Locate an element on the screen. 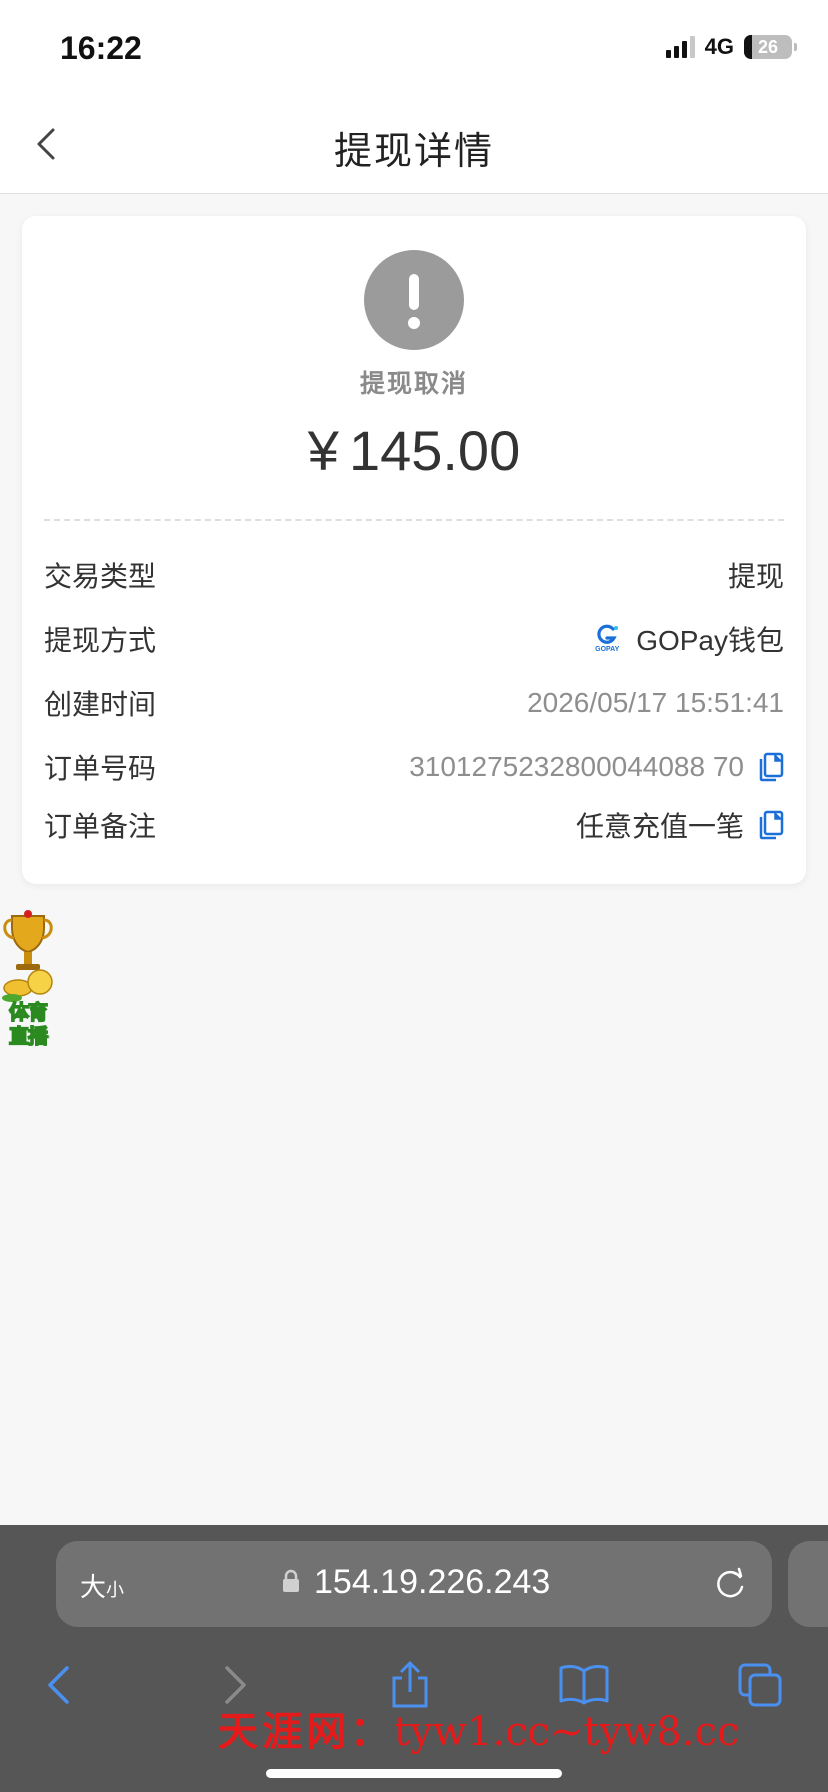 This screenshot has width=828, height=1792. battery-level: 26 is located at coordinates (768, 46).